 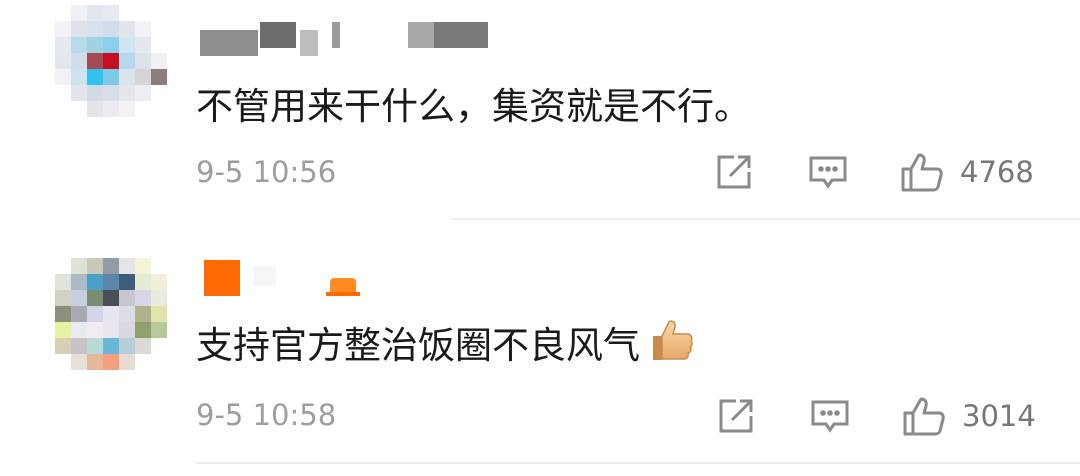 What do you see at coordinates (266, 415) in the screenshot?
I see `comment-timestamp: 9-5 10:58` at bounding box center [266, 415].